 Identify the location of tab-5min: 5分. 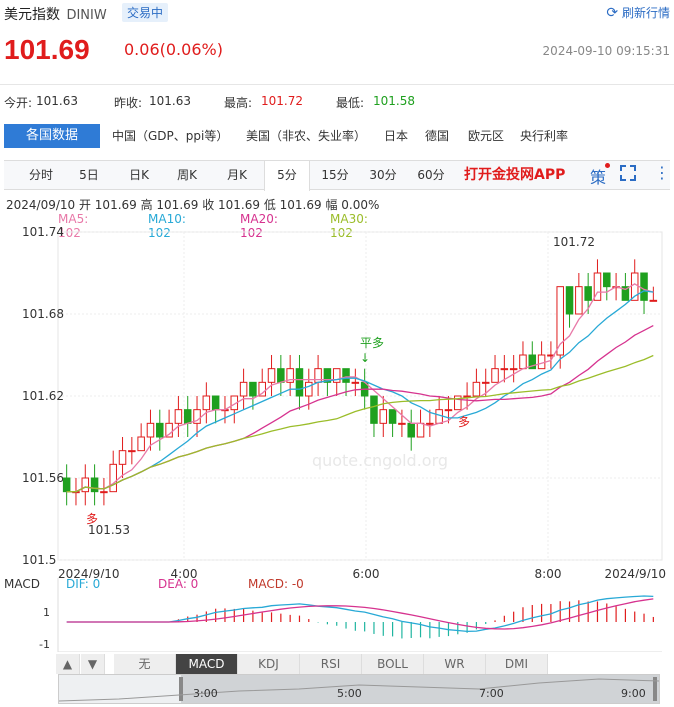
(287, 176).